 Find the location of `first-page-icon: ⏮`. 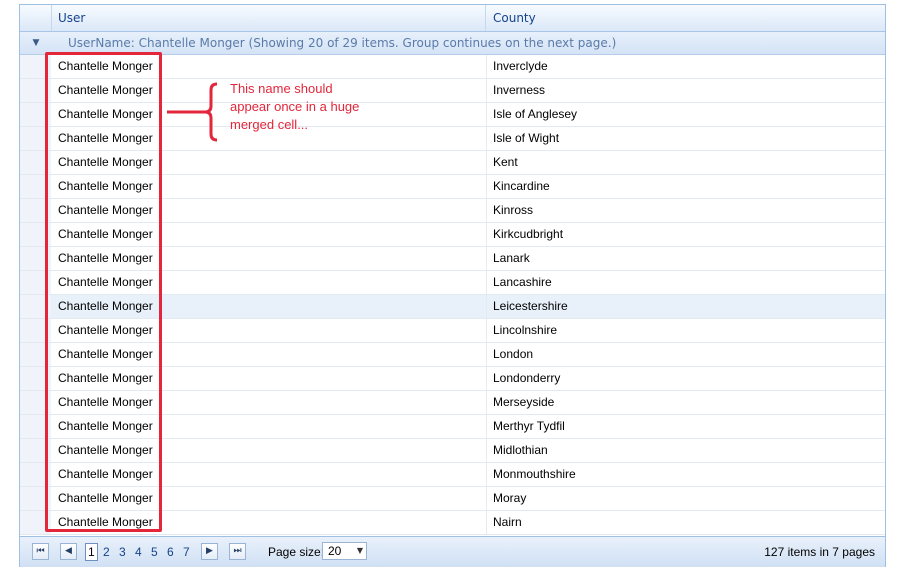

first-page-icon: ⏮ is located at coordinates (40, 551).